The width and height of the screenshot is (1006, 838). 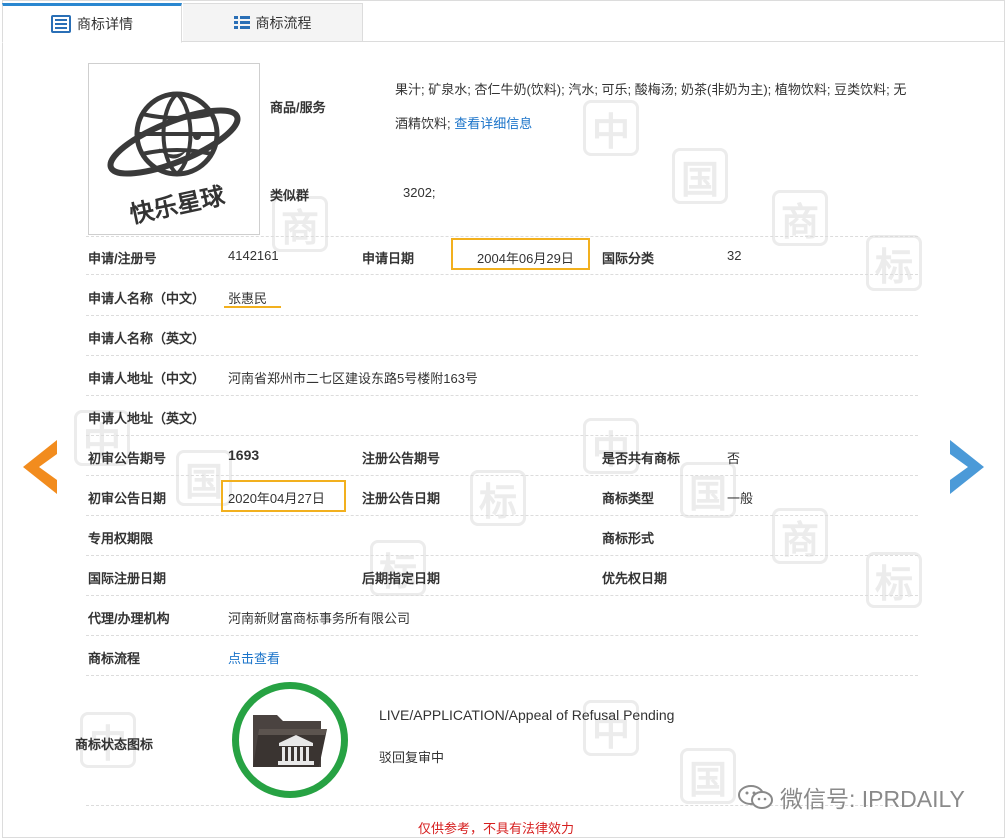 I want to click on address-cn-label: 申请人地址（中文）, so click(x=147, y=378).